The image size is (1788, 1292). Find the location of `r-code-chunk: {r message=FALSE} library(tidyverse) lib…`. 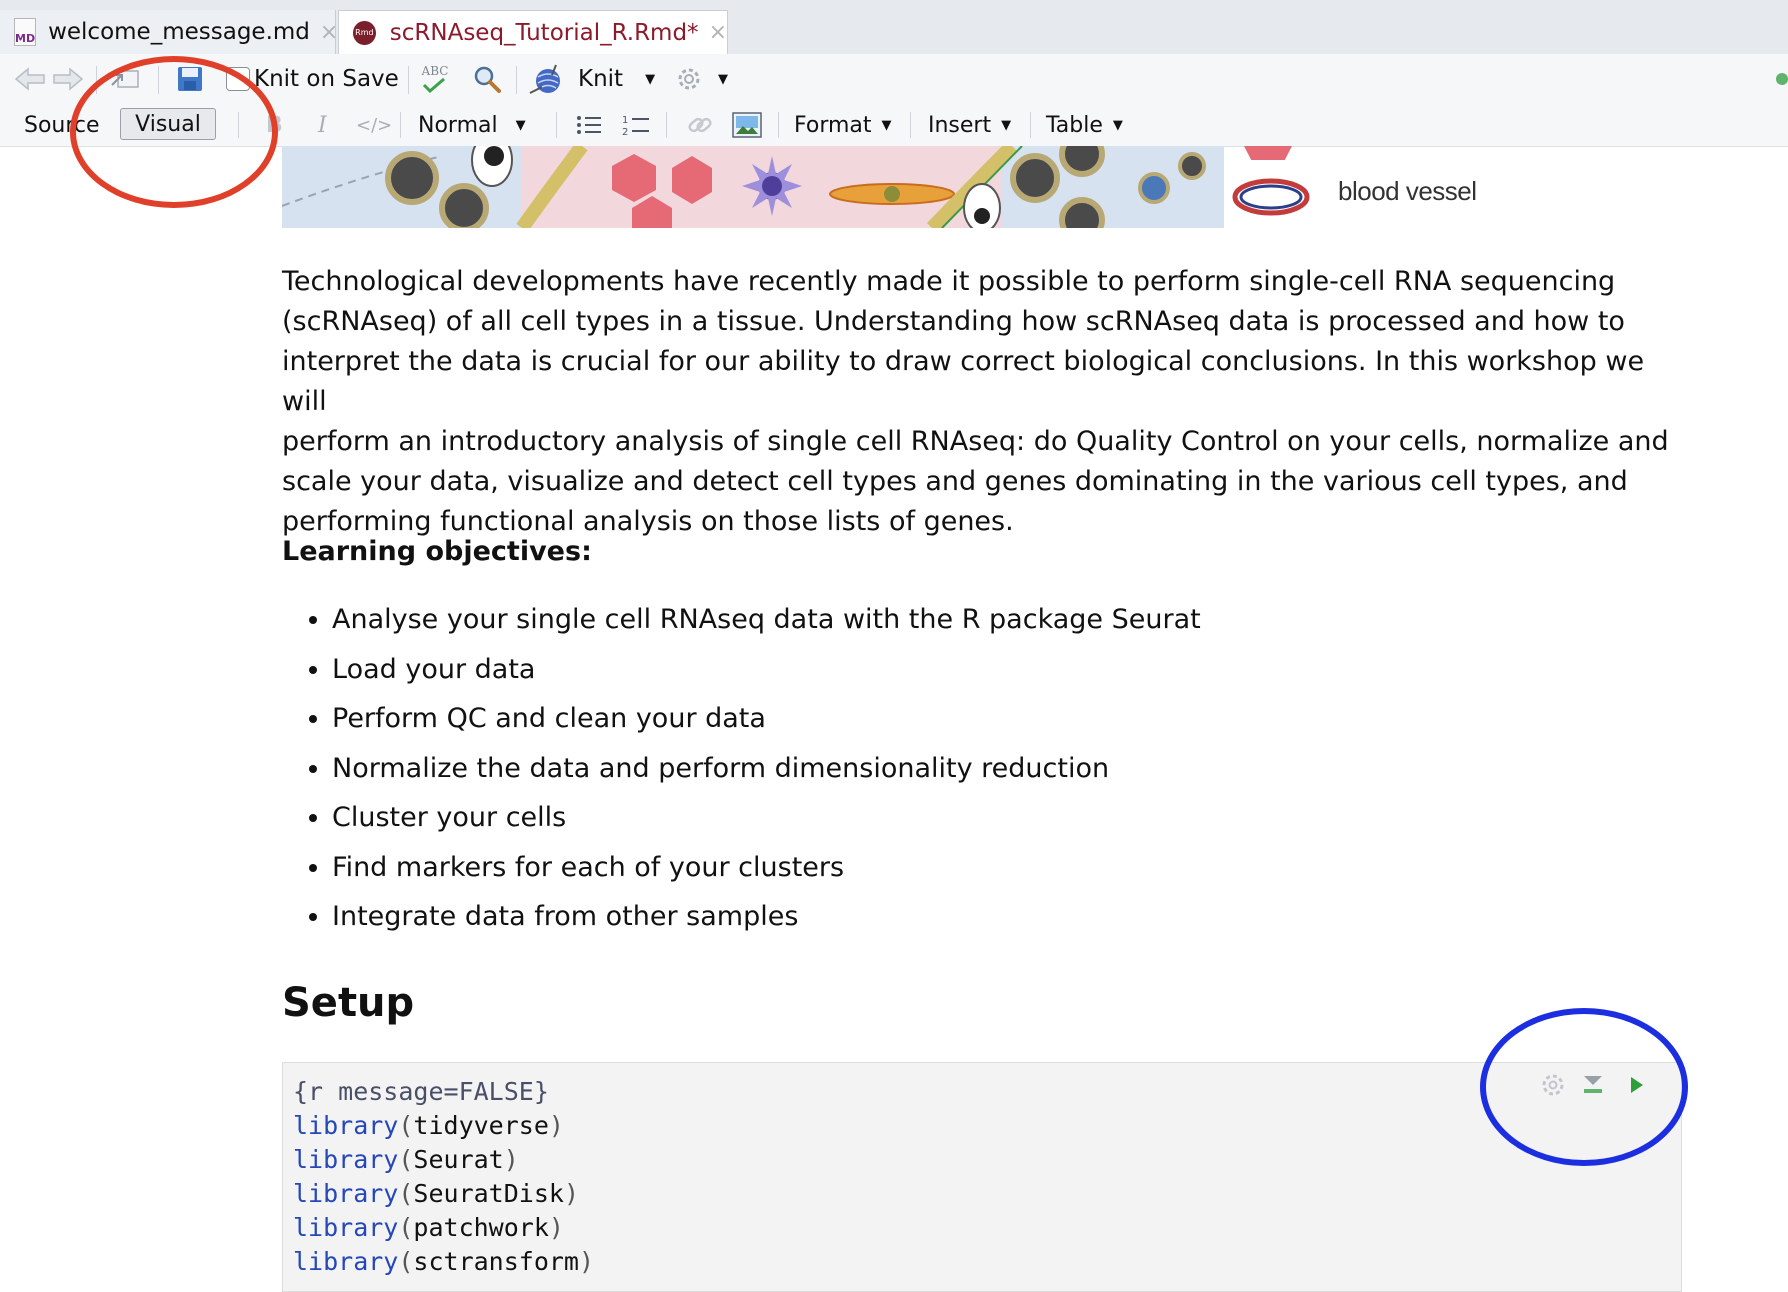

r-code-chunk: {r message=FALSE} library(tidyverse) lib… is located at coordinates (982, 1177).